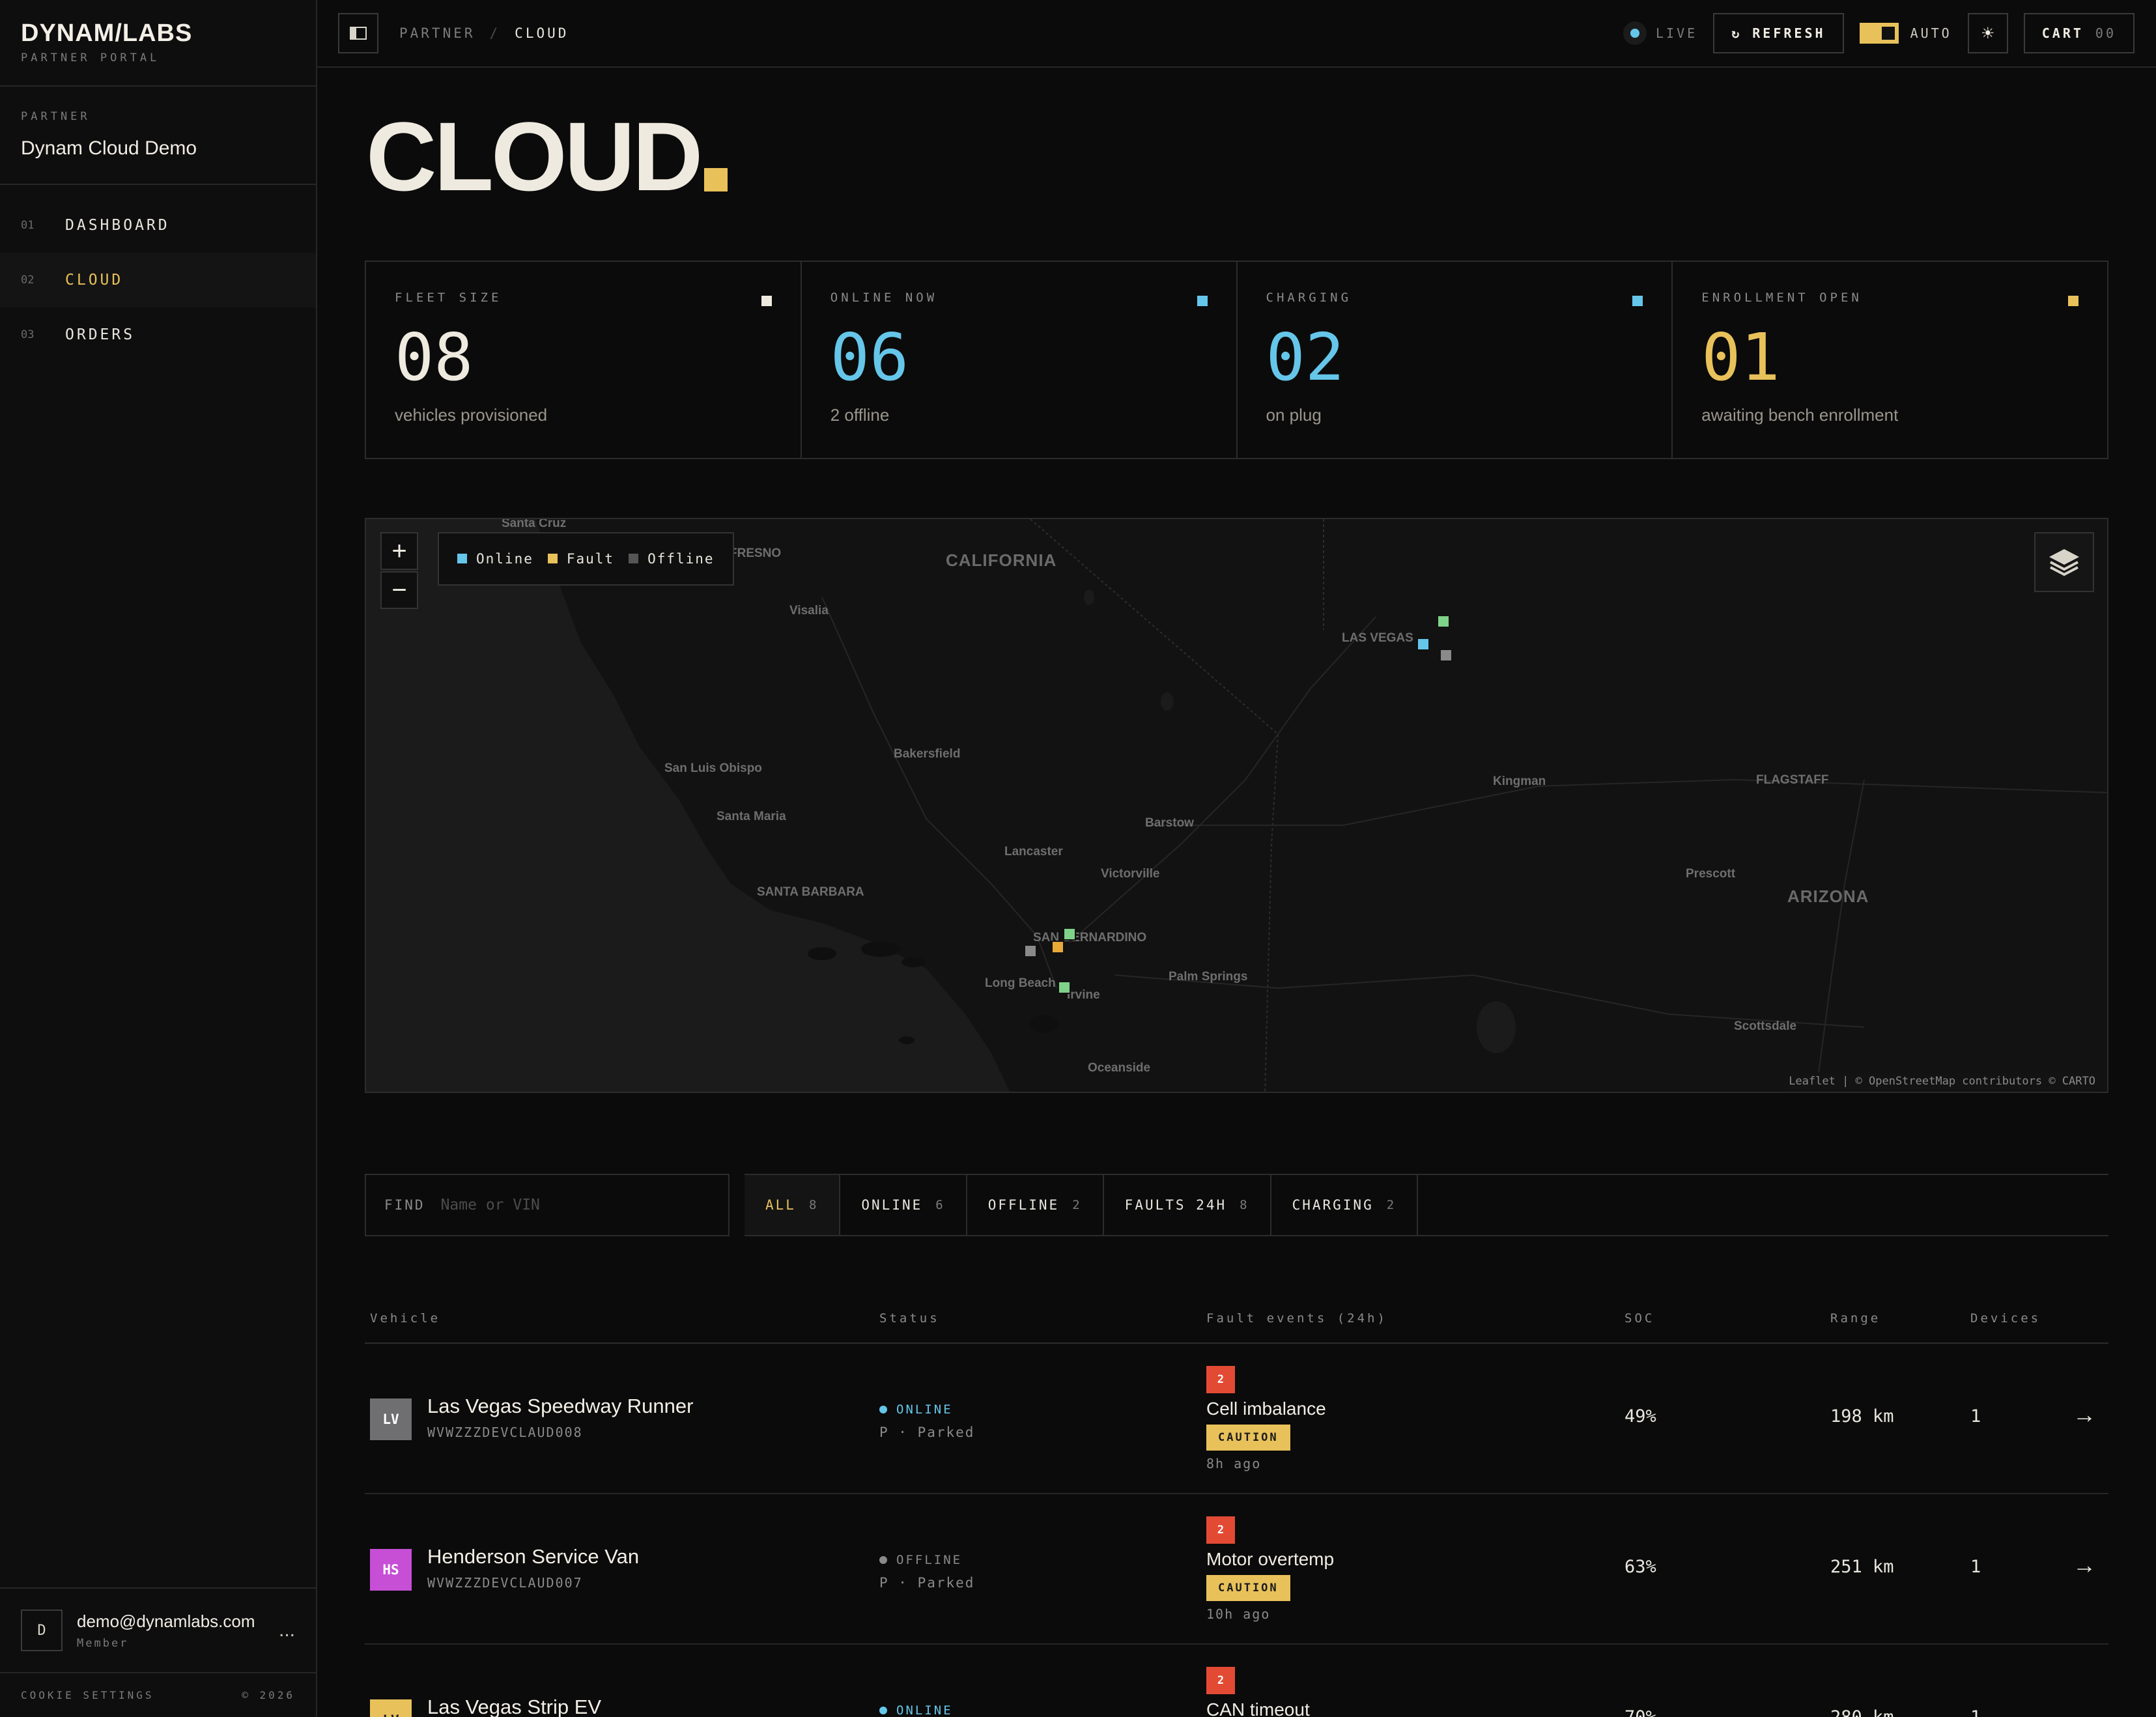 This screenshot has width=2156, height=1717. Describe the element at coordinates (909, 1318) in the screenshot. I see `column-header-status: Status` at that location.